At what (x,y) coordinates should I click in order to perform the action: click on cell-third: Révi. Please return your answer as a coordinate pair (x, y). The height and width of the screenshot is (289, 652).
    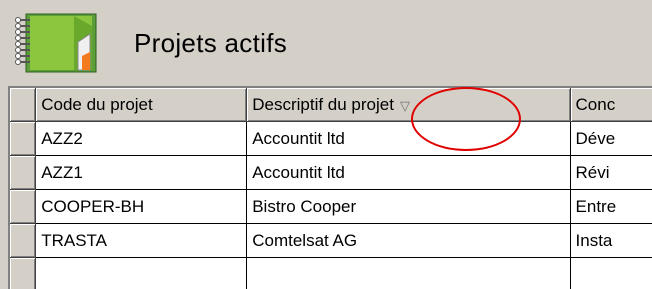
    Looking at the image, I should click on (611, 172).